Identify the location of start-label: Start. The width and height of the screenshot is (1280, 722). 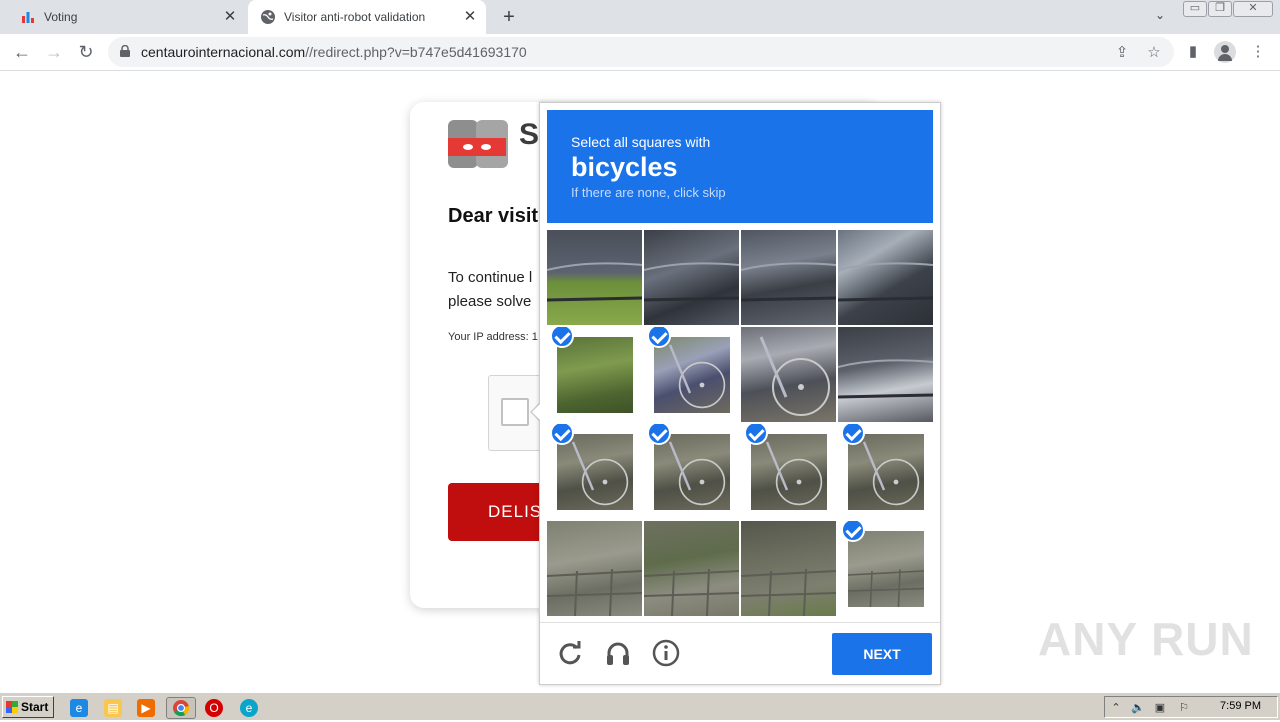
(35, 707).